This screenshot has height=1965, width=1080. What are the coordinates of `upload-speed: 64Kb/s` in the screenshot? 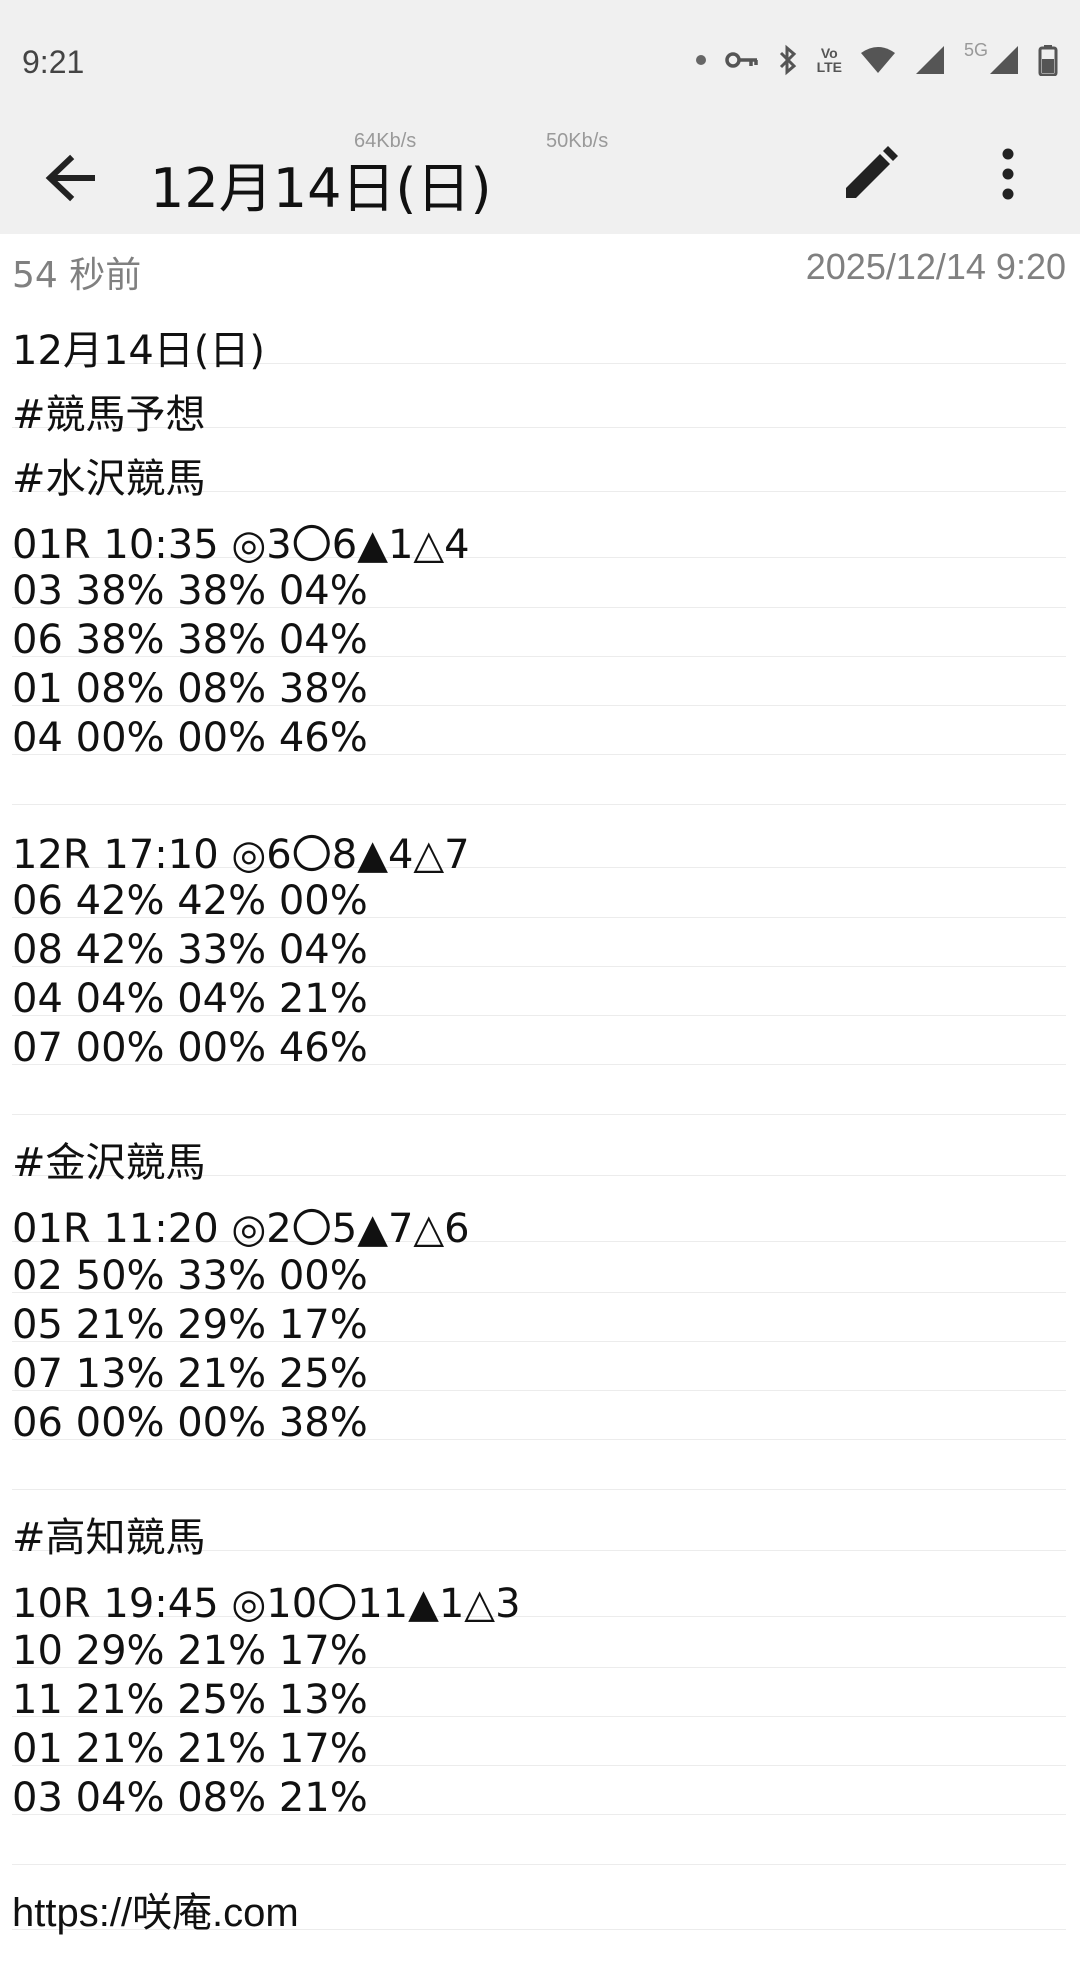 It's located at (385, 141).